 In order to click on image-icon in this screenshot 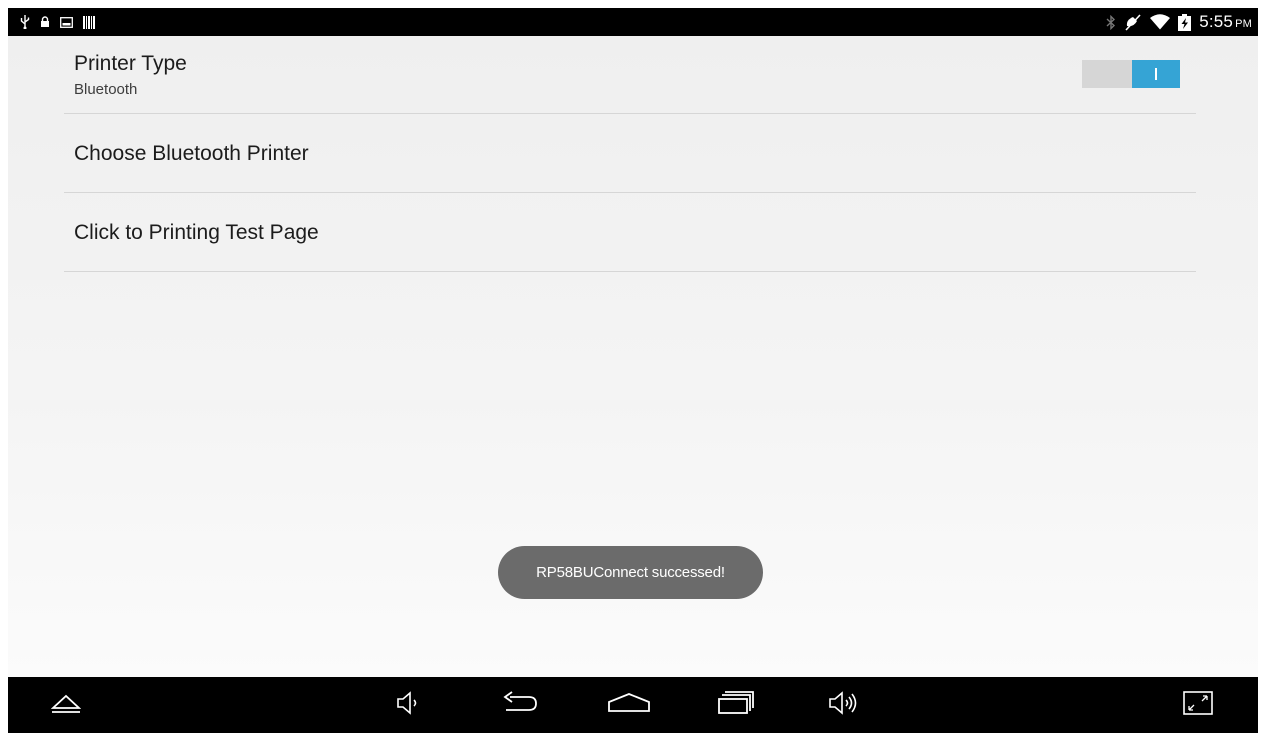, I will do `click(66, 22)`.